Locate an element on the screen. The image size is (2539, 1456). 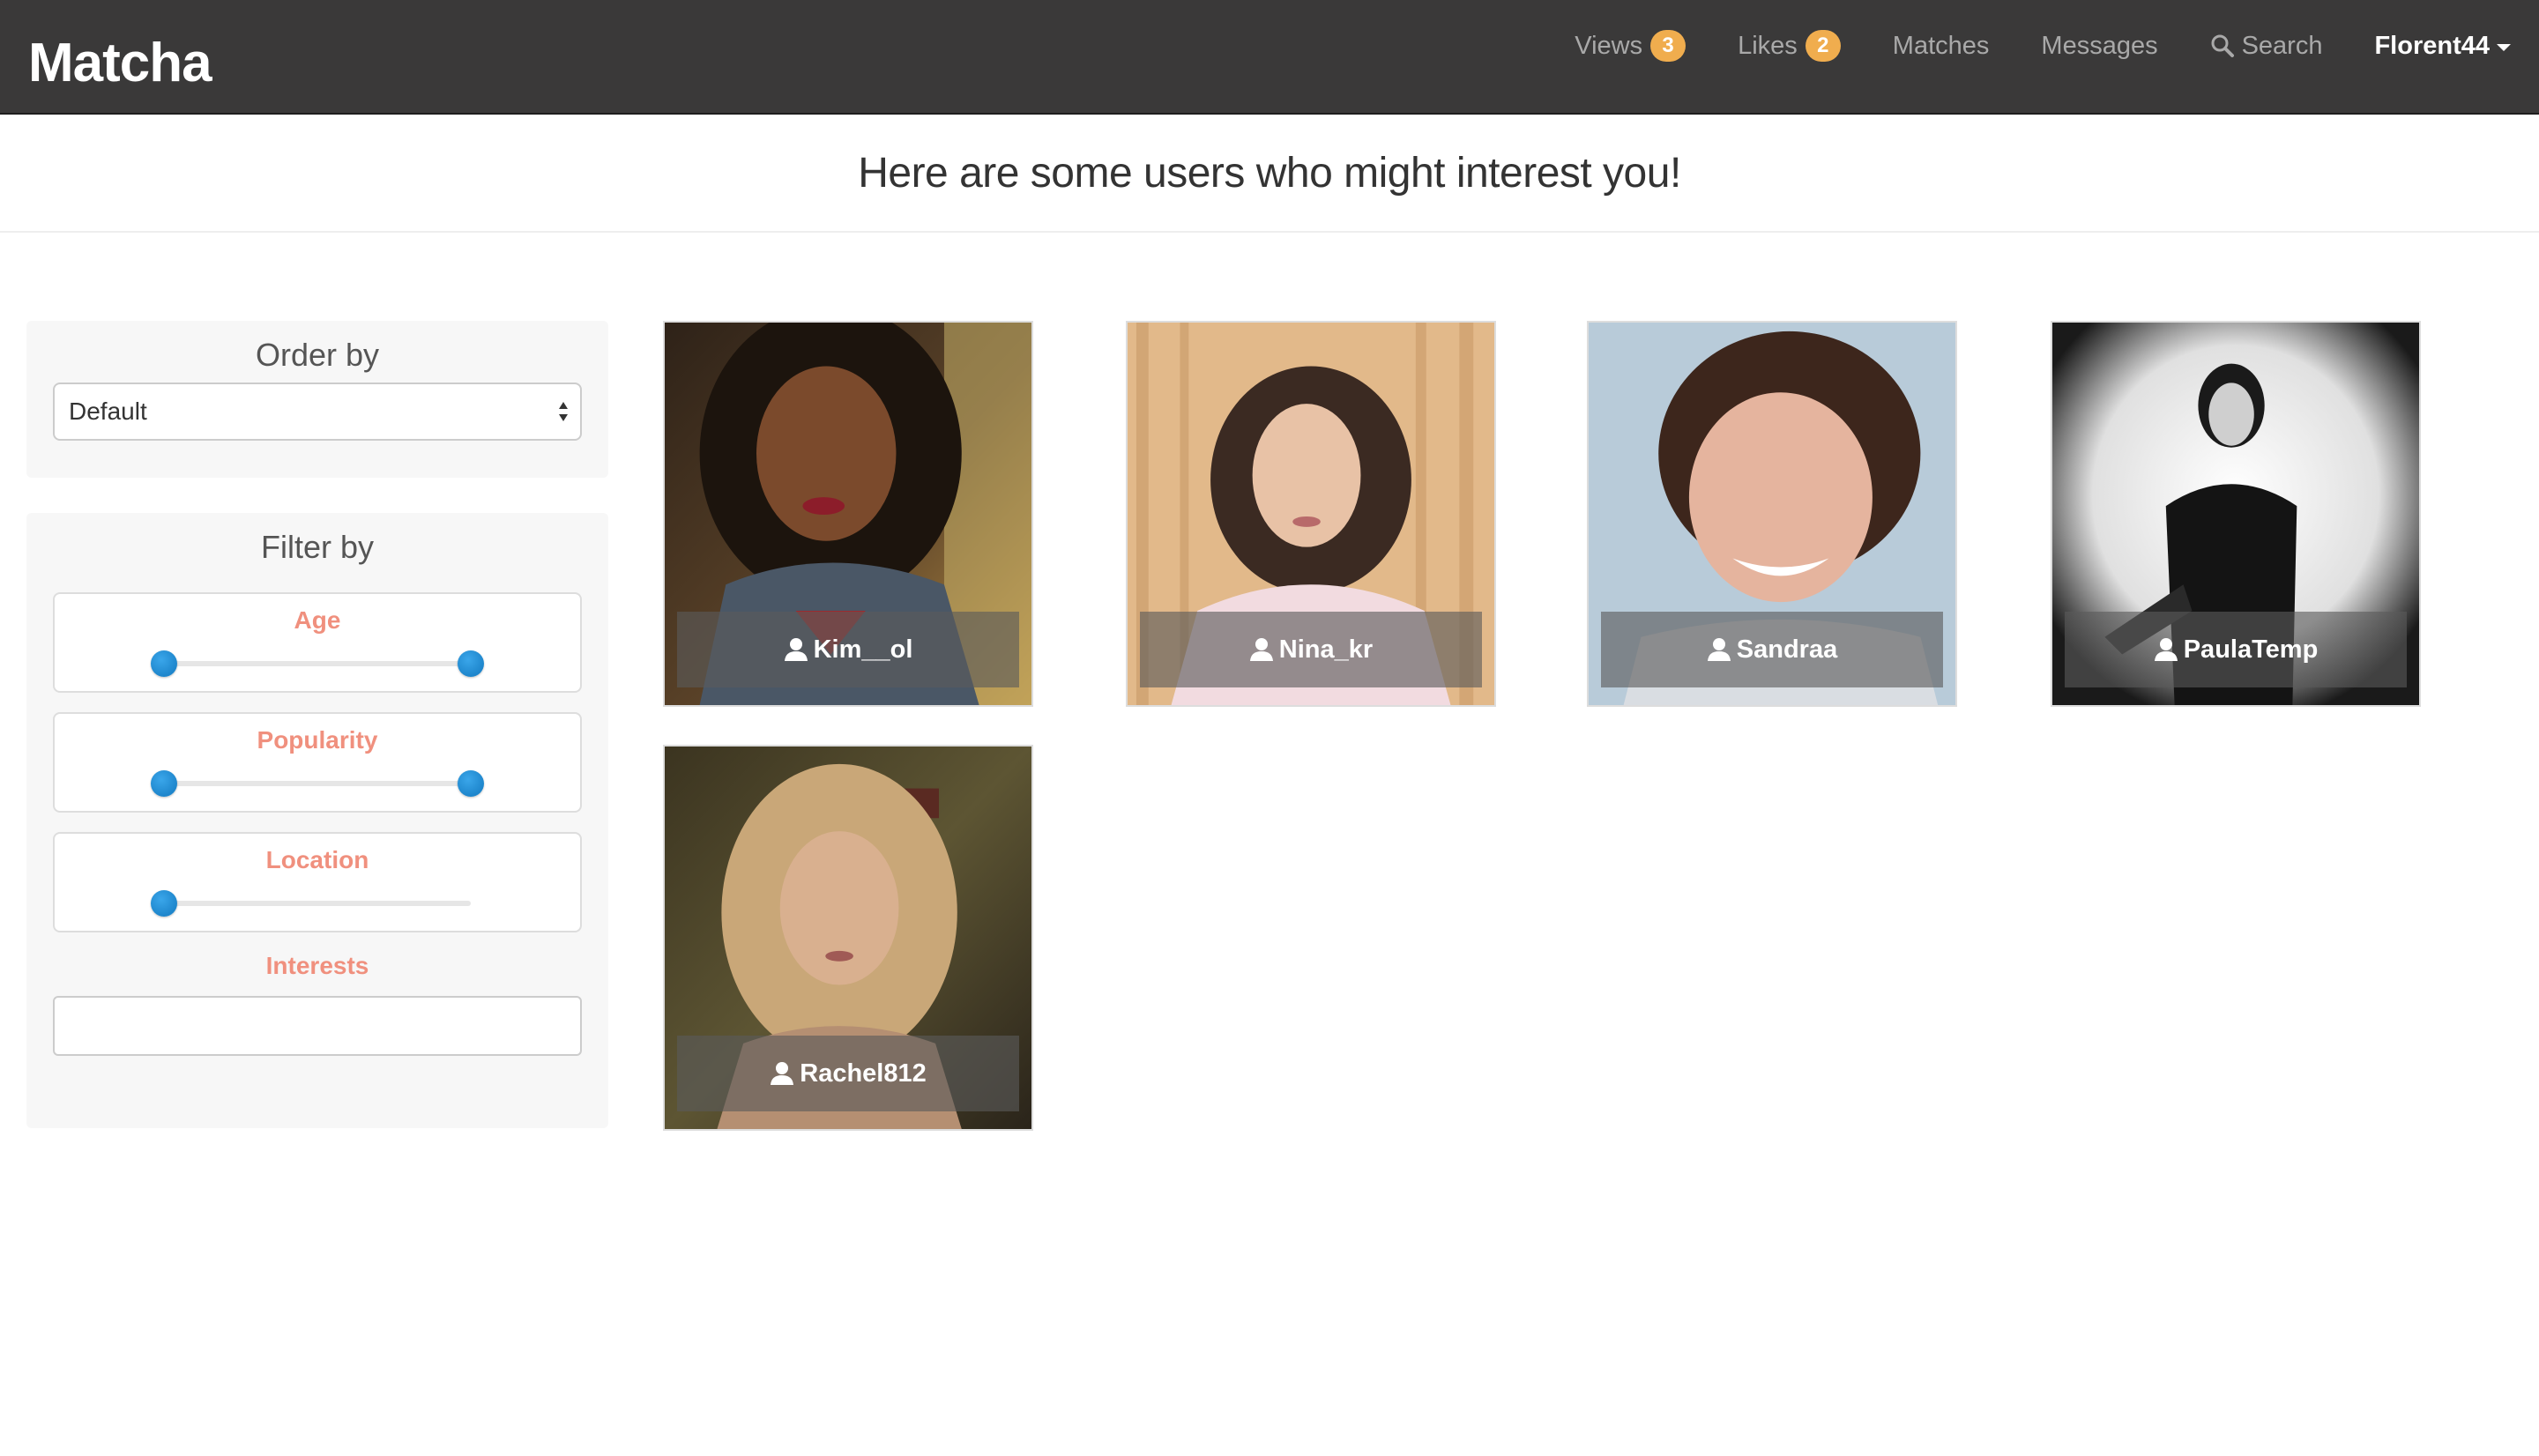
username: Kim__ol is located at coordinates (863, 649).